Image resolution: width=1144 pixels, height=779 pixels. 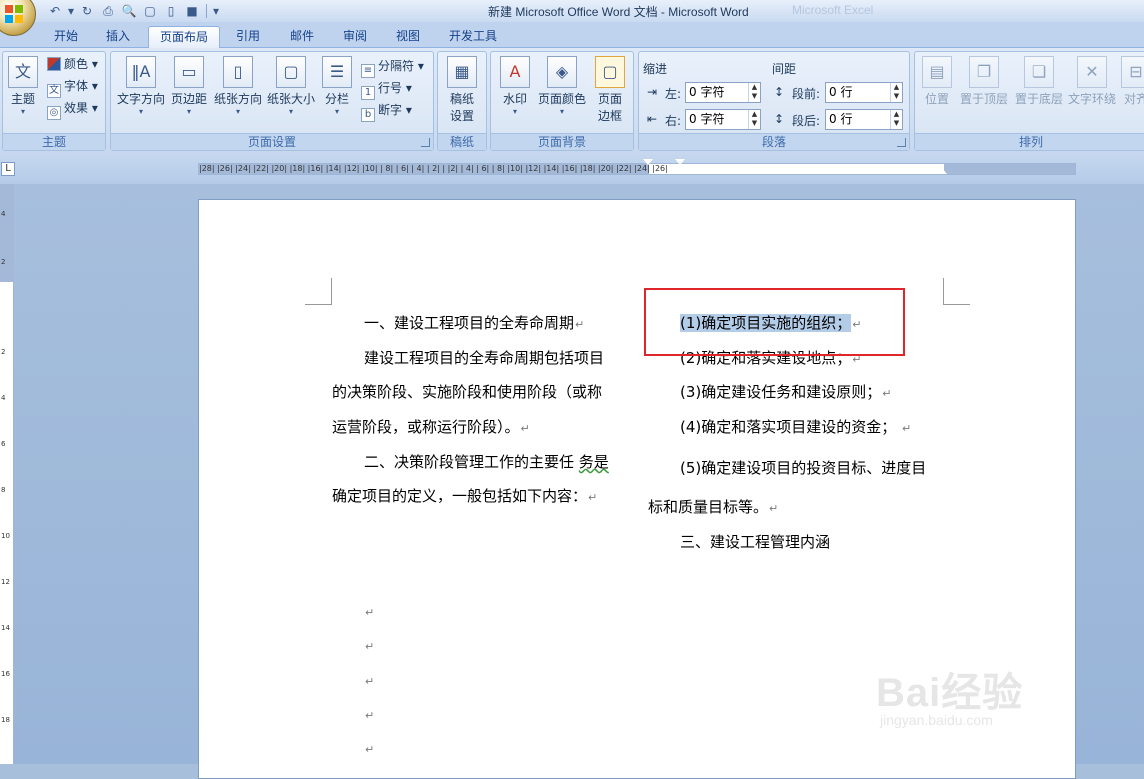 What do you see at coordinates (66, 37) in the screenshot?
I see `tab-home: 开始` at bounding box center [66, 37].